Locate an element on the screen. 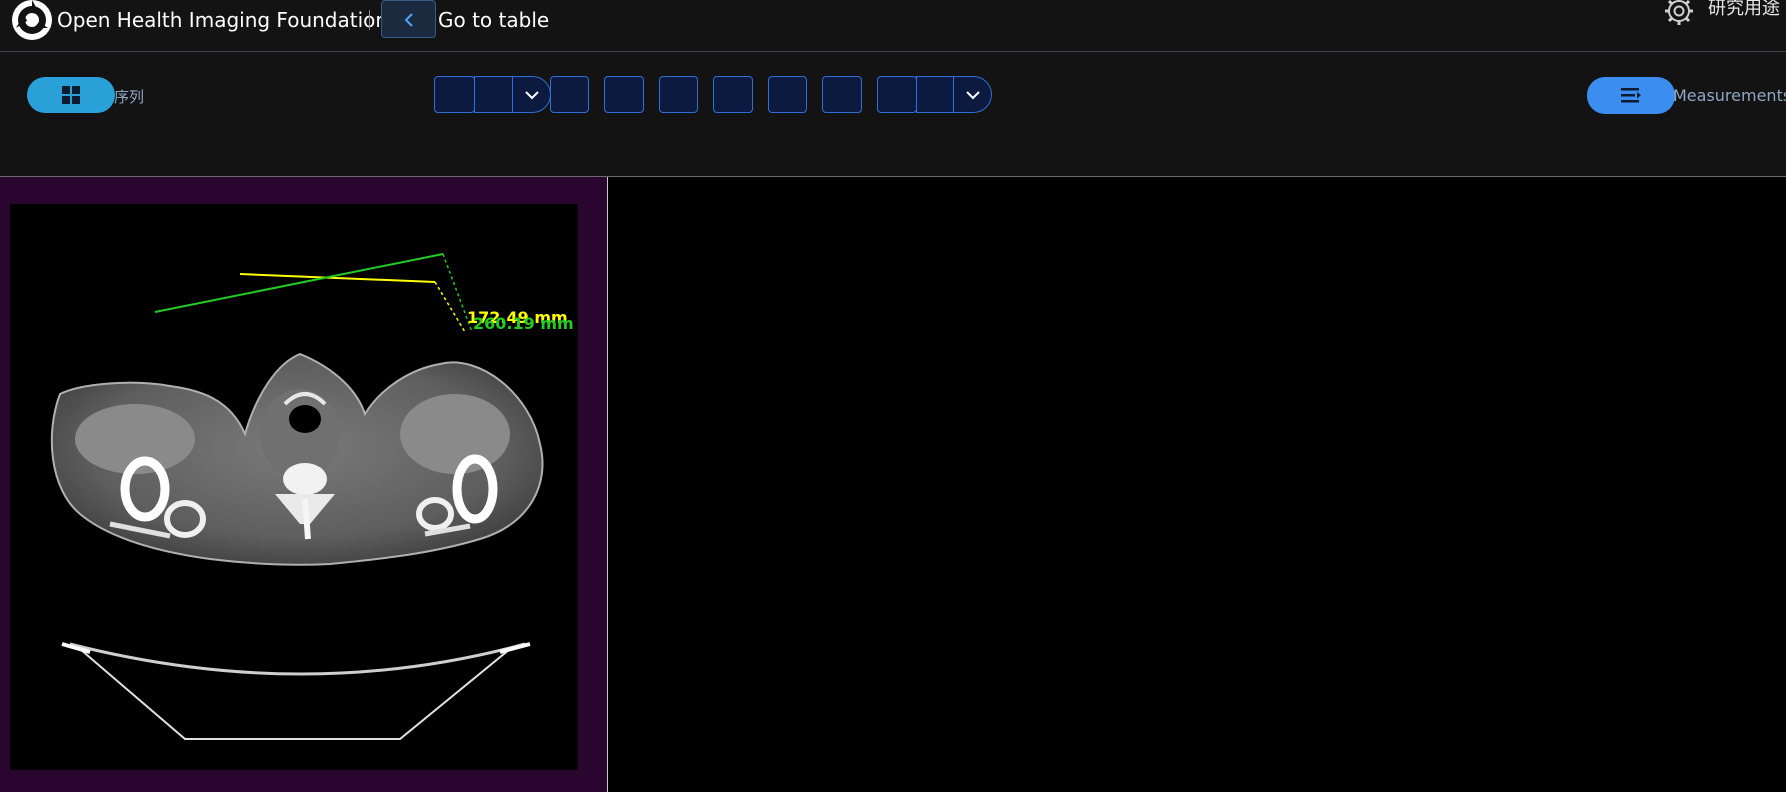 The height and width of the screenshot is (792, 1786). app-title: Open Health Imaging Foundation is located at coordinates (223, 20).